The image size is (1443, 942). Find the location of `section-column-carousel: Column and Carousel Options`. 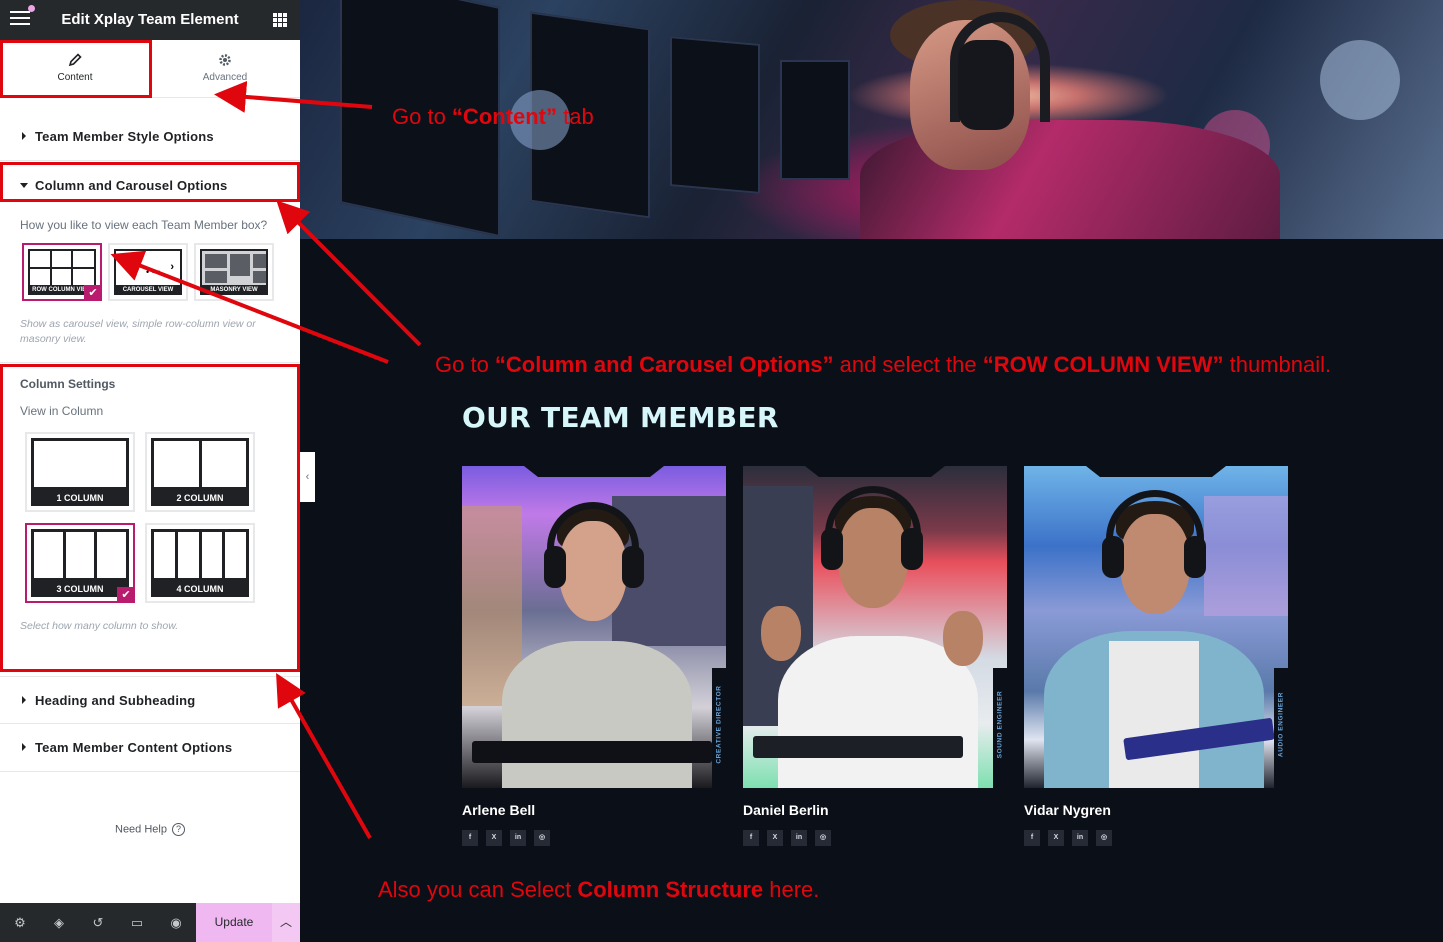

section-column-carousel: Column and Carousel Options is located at coordinates (150, 186).